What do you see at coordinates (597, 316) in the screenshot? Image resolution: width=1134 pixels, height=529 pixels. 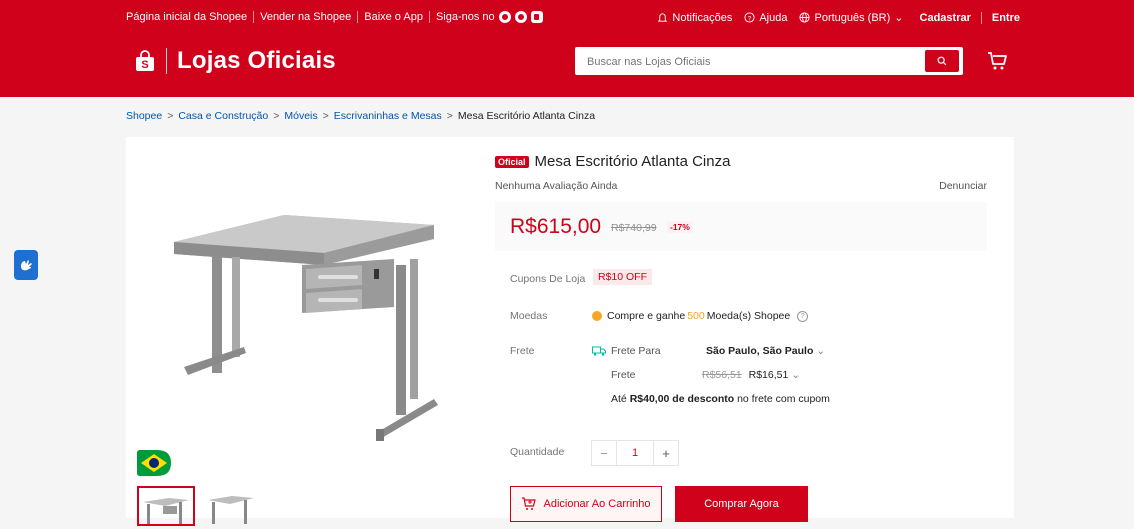 I see `coin-icon` at bounding box center [597, 316].